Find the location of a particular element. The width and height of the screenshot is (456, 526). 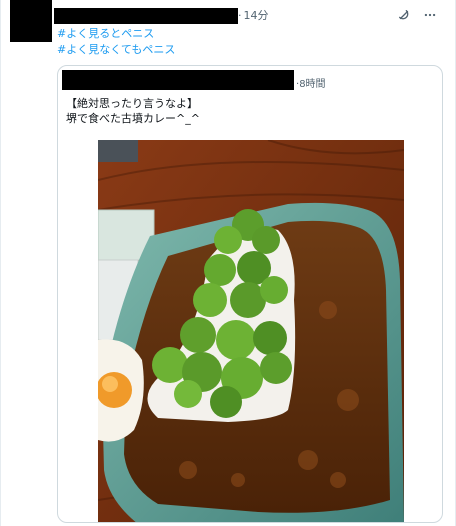

quoted-text-line2: 堺で食べた古墳カレー^_^ is located at coordinates (133, 118).